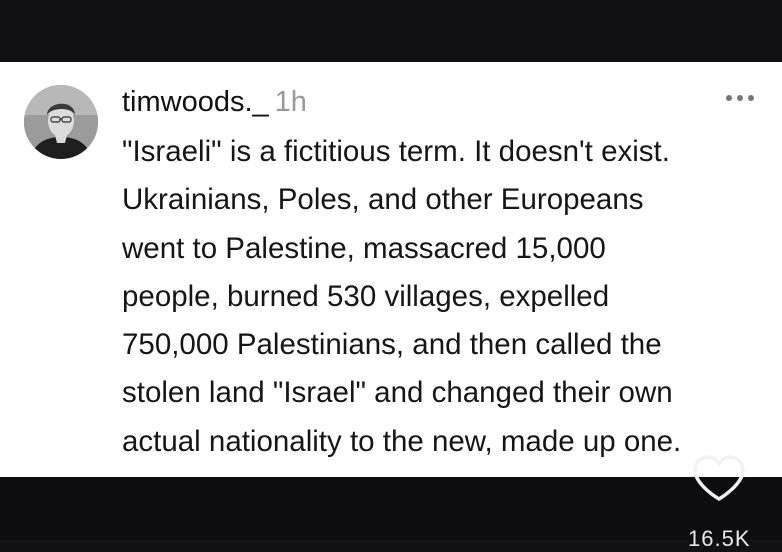  I want to click on like-count: 16.5K, so click(719, 538).